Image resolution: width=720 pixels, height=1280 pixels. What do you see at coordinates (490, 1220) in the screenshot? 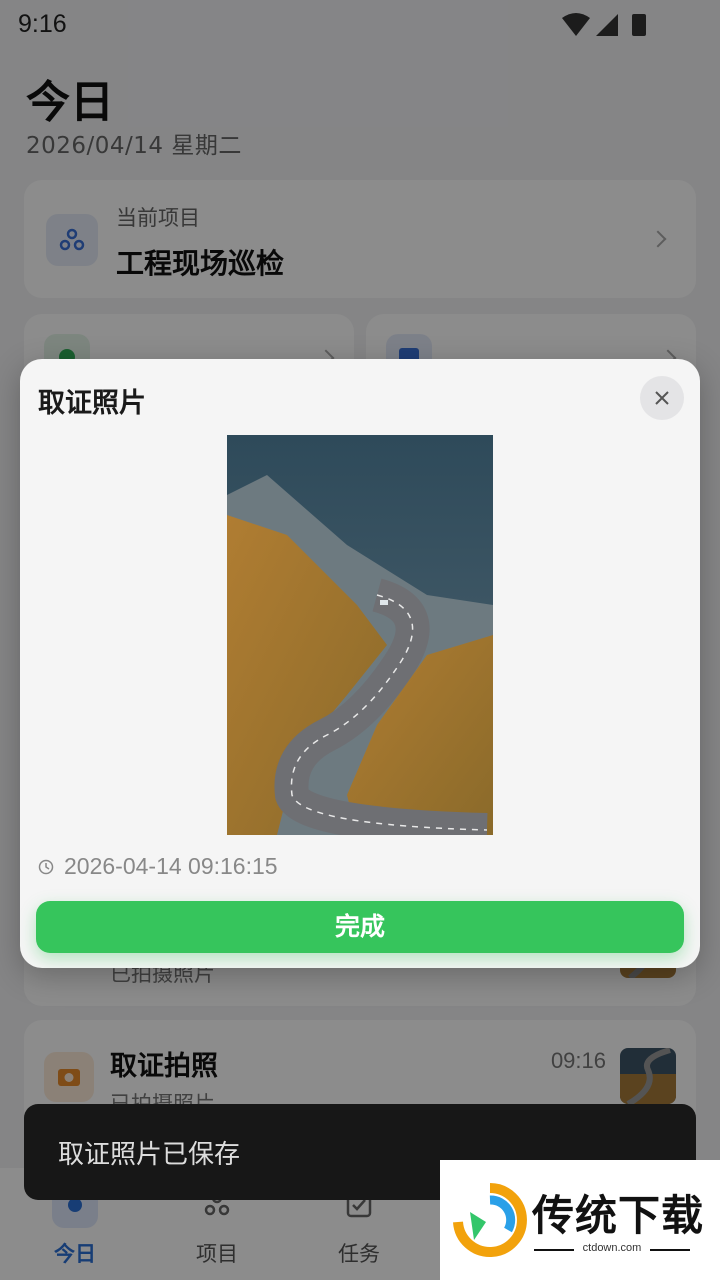
I see `brand-logo-icon` at bounding box center [490, 1220].